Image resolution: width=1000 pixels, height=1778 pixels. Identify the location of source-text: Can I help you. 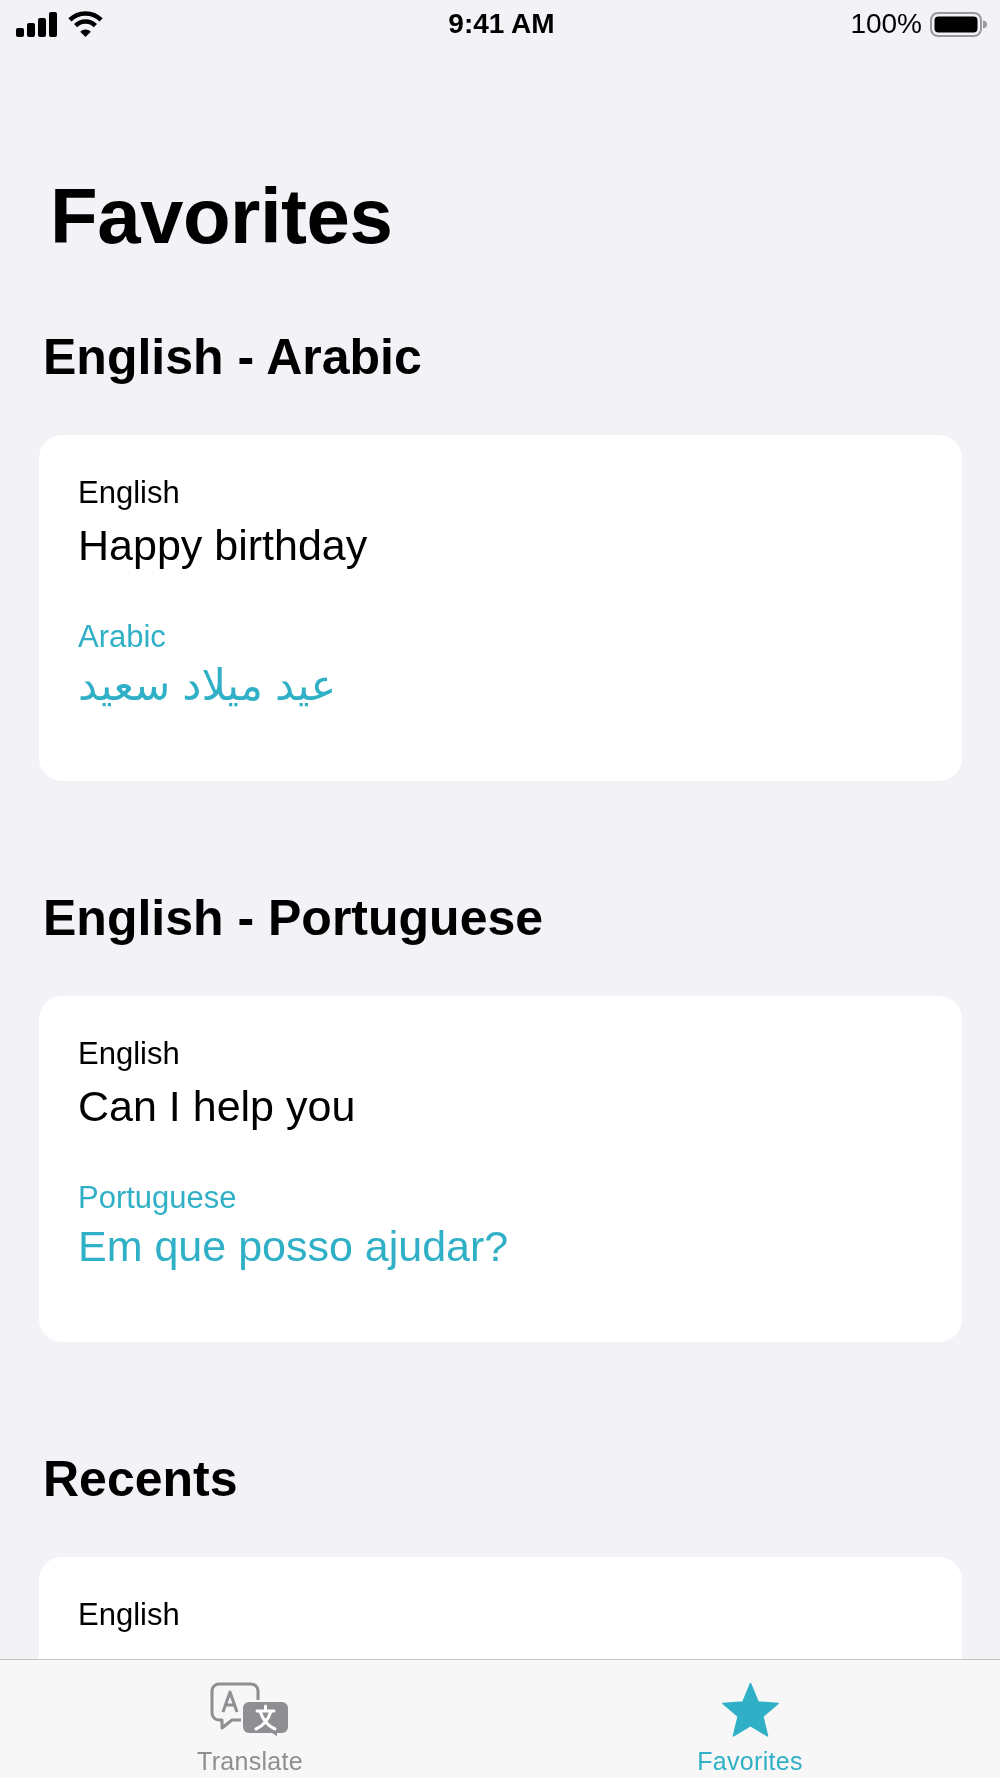
(217, 1106).